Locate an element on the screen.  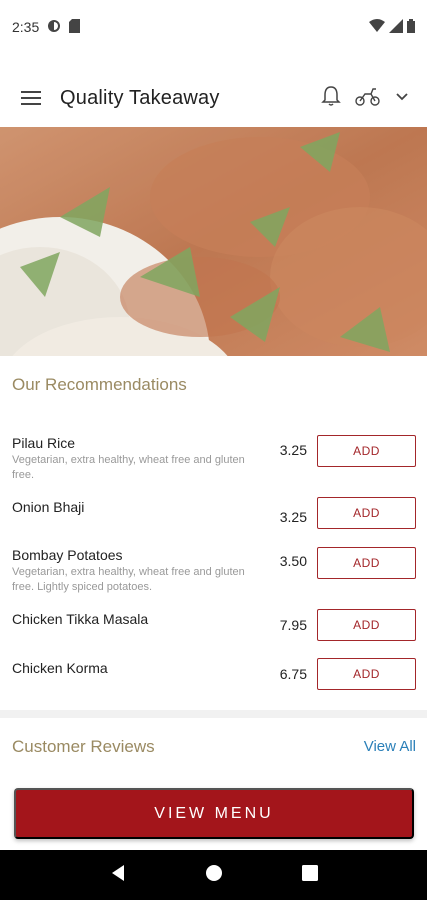
system-nav-bar is located at coordinates (213, 875).